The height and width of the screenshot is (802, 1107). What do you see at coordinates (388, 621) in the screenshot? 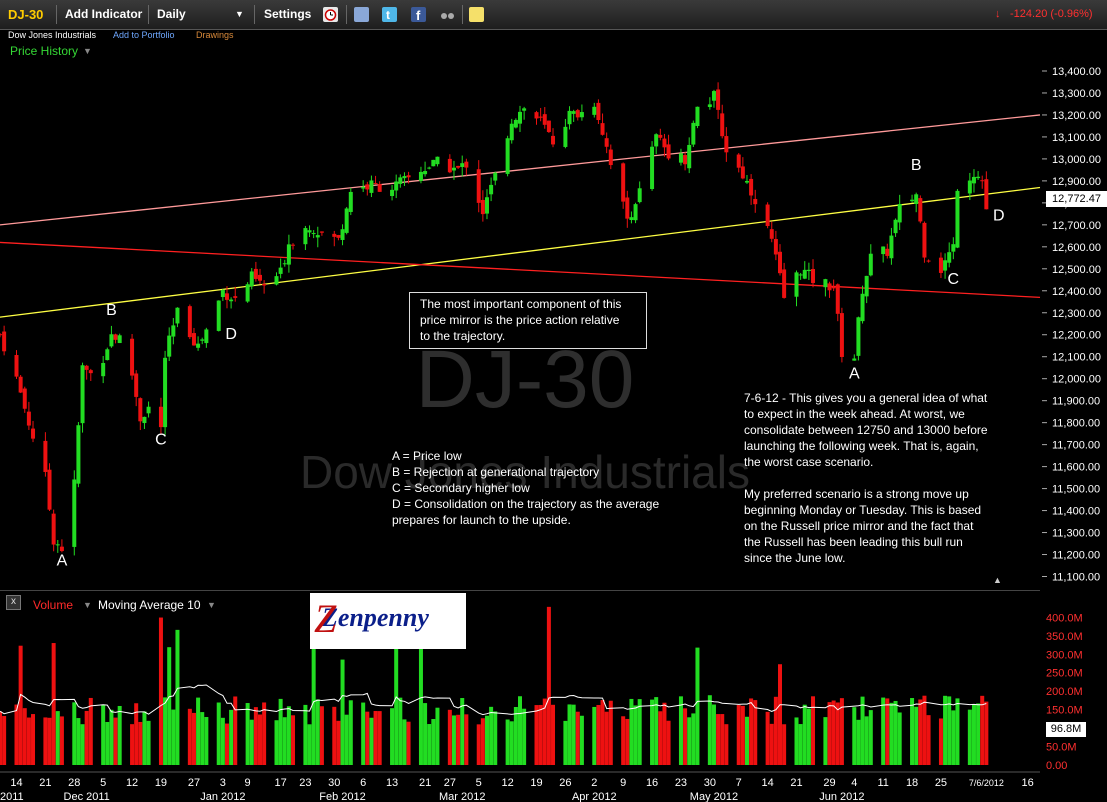
I see `zenpenny-logo: Zenpenny Z` at bounding box center [388, 621].